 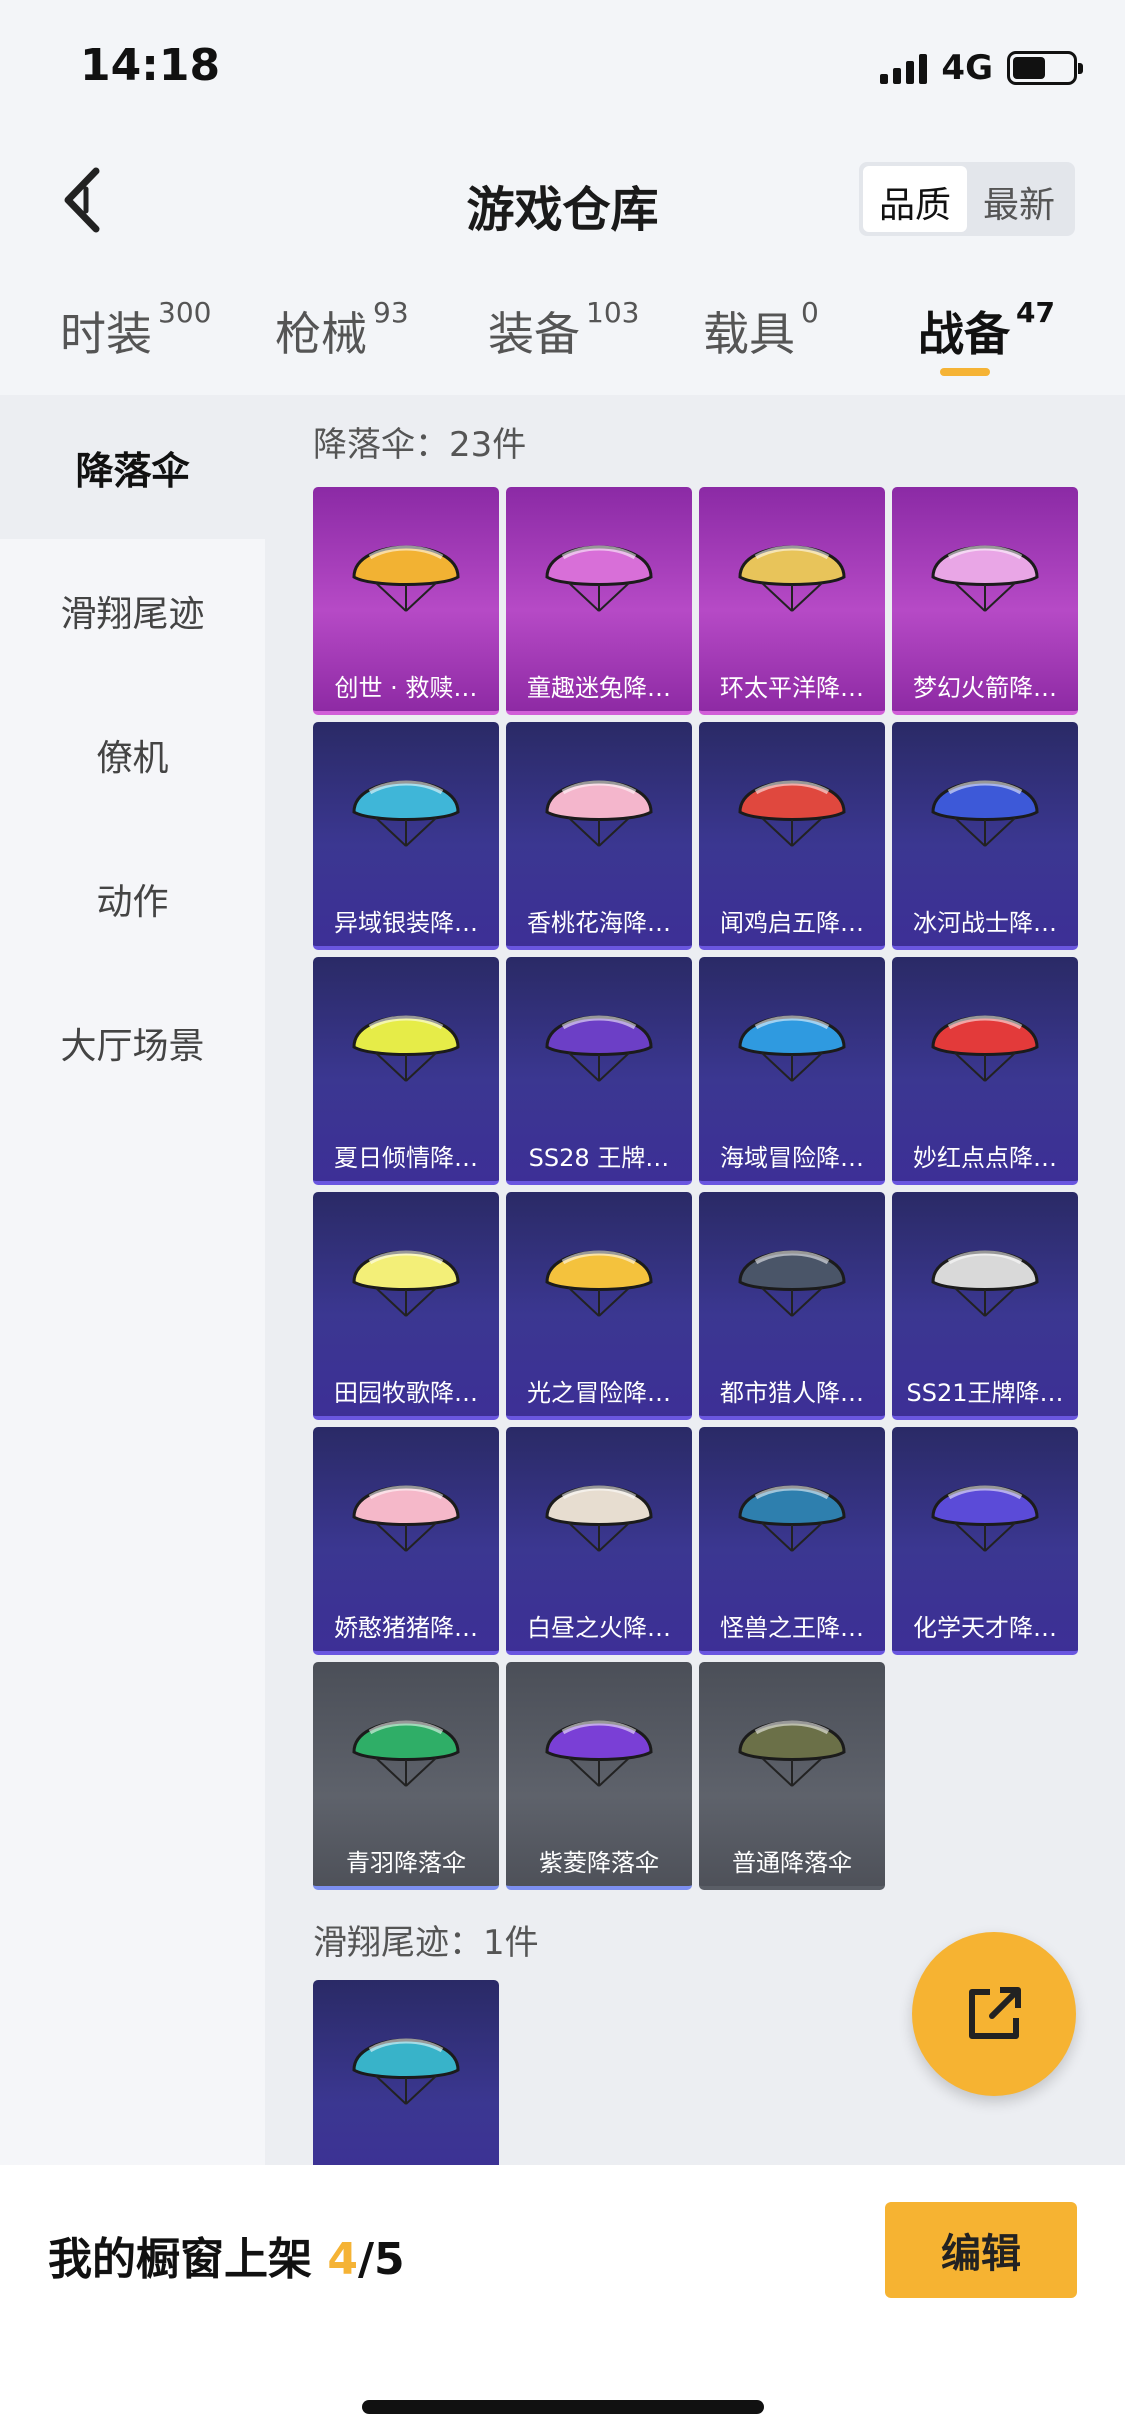 What do you see at coordinates (132, 755) in the screenshot?
I see `sidebar-item-wingman: 僚机` at bounding box center [132, 755].